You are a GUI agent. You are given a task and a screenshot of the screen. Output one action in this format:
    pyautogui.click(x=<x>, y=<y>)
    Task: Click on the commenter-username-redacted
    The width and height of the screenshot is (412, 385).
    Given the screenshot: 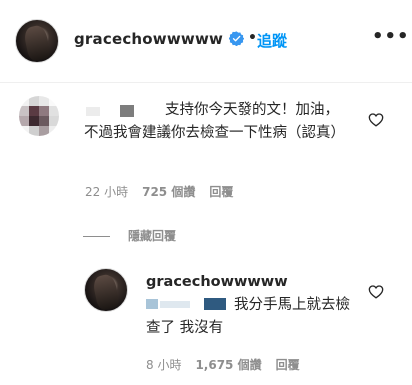 What is the action you would take?
    pyautogui.click(x=114, y=111)
    